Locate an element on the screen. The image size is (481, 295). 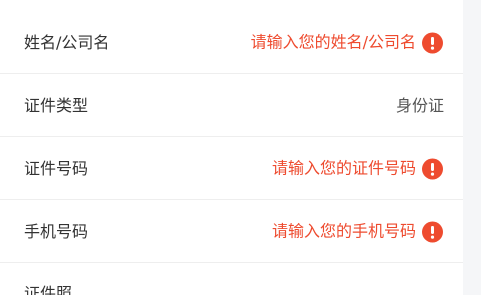
id-type-label: 证件类型 is located at coordinates (56, 105).